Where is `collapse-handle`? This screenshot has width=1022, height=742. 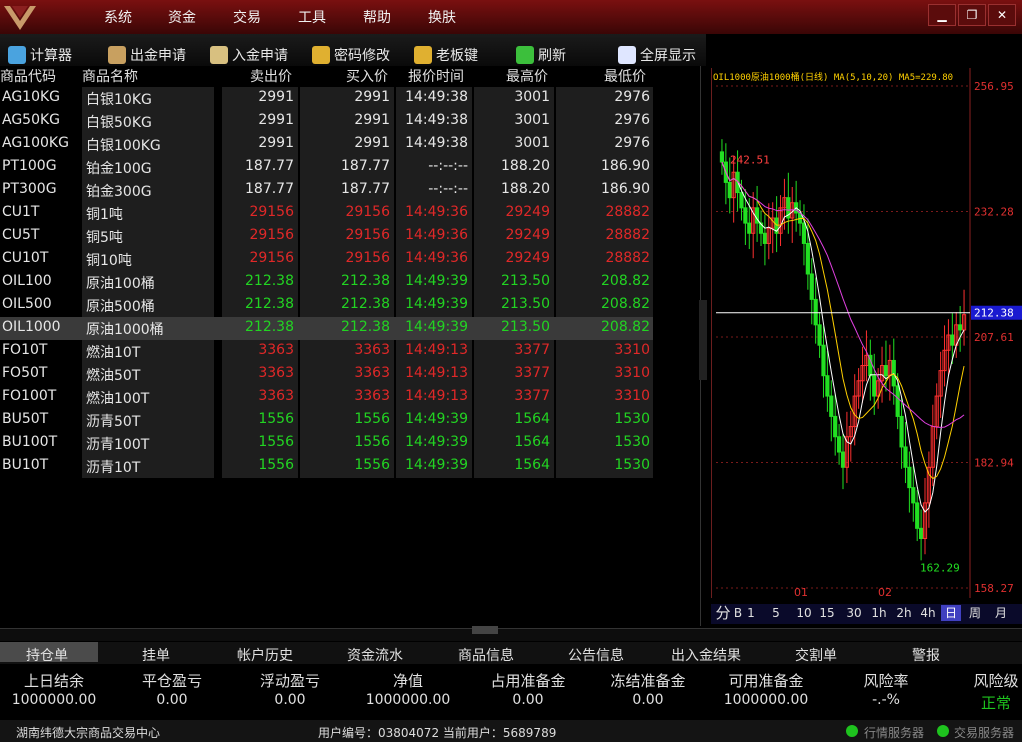 collapse-handle is located at coordinates (485, 630).